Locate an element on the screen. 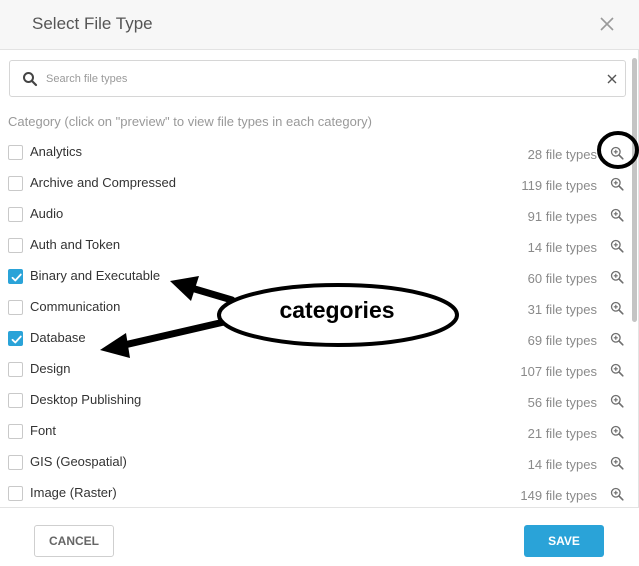  category-name: Archive and Compressed is located at coordinates (103, 182).